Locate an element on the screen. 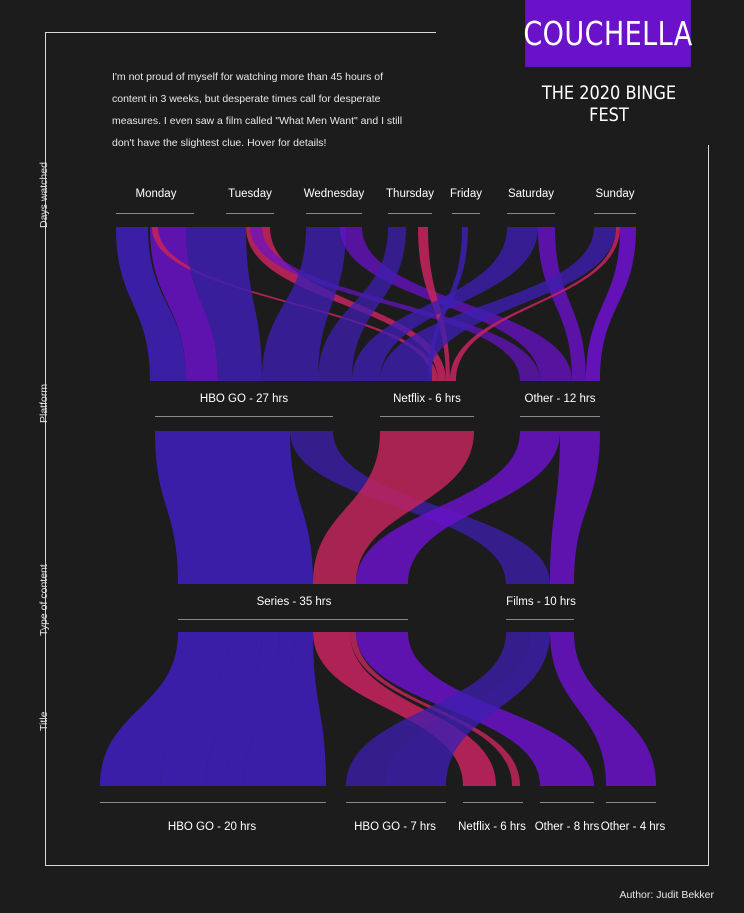  platform-label-other: Other - 12 hrs is located at coordinates (560, 399).